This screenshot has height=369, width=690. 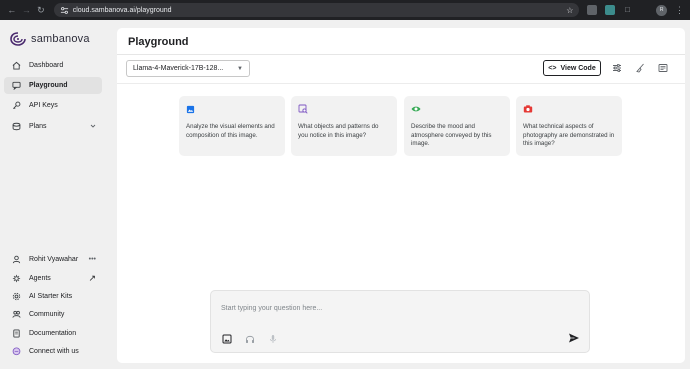 I want to click on chevron-down-icon: ▼, so click(x=240, y=68).